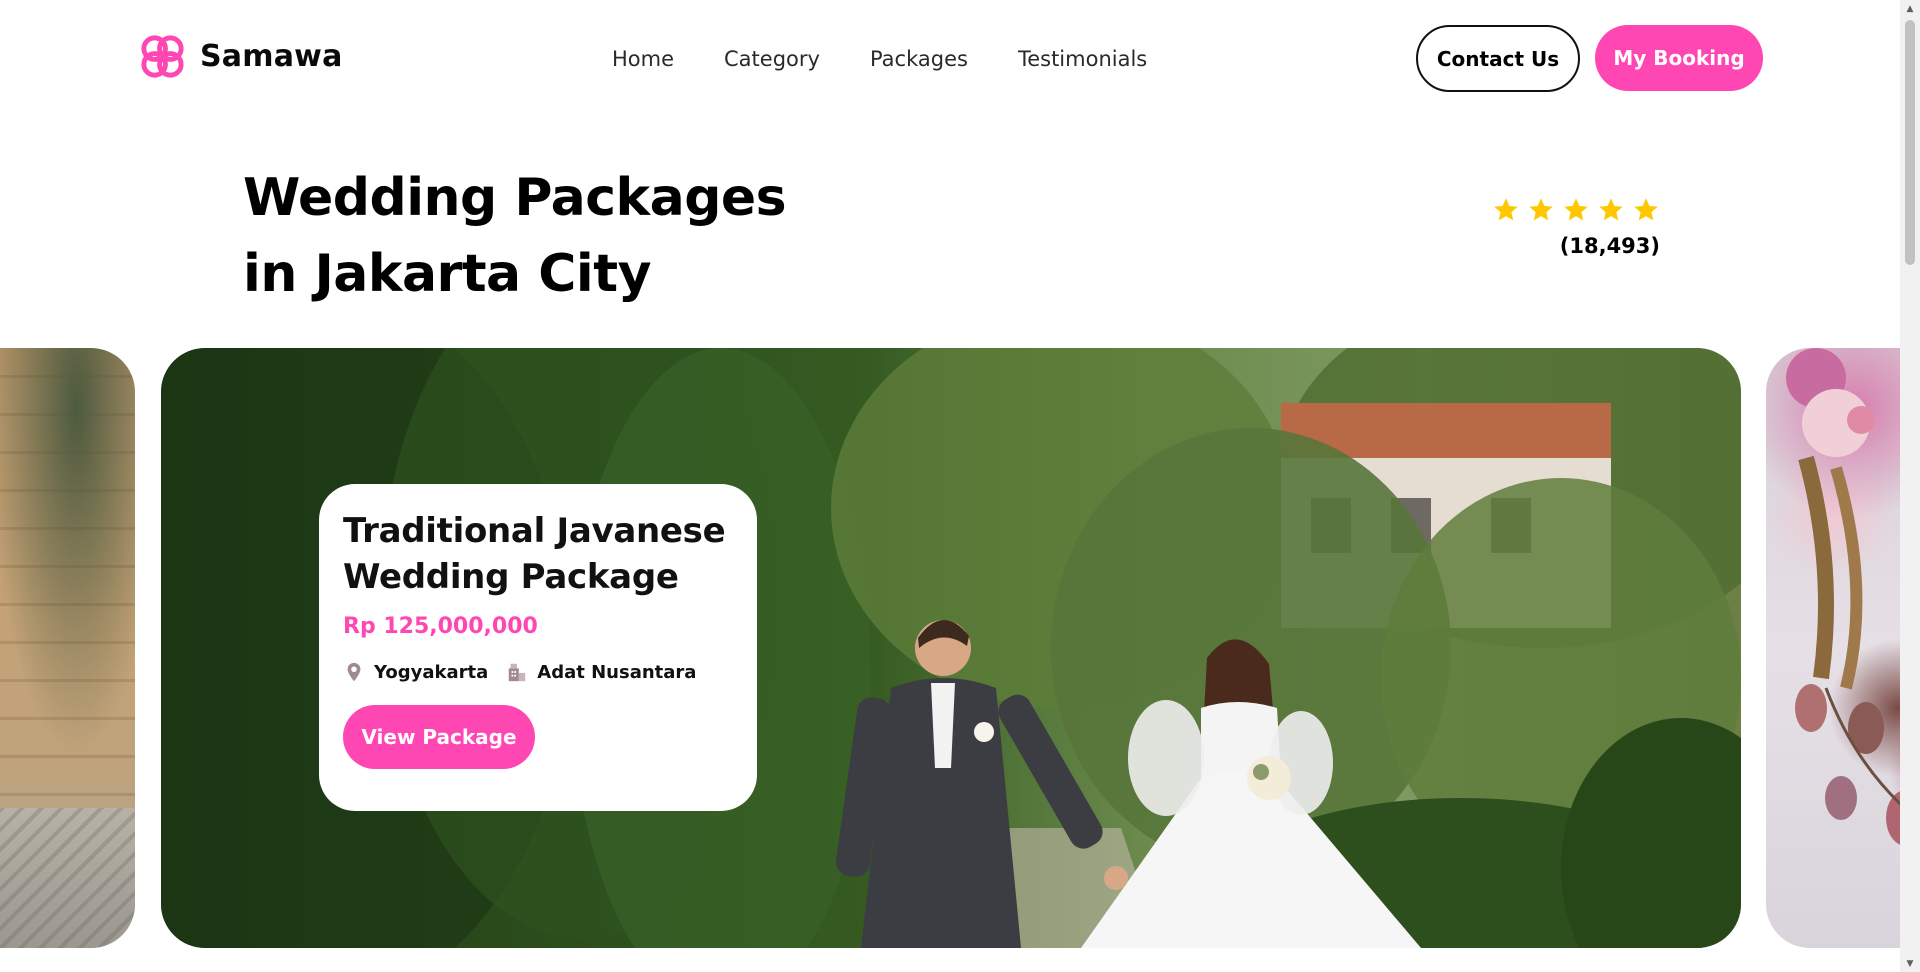  I want to click on my-booking-button: My Booking, so click(1679, 58).